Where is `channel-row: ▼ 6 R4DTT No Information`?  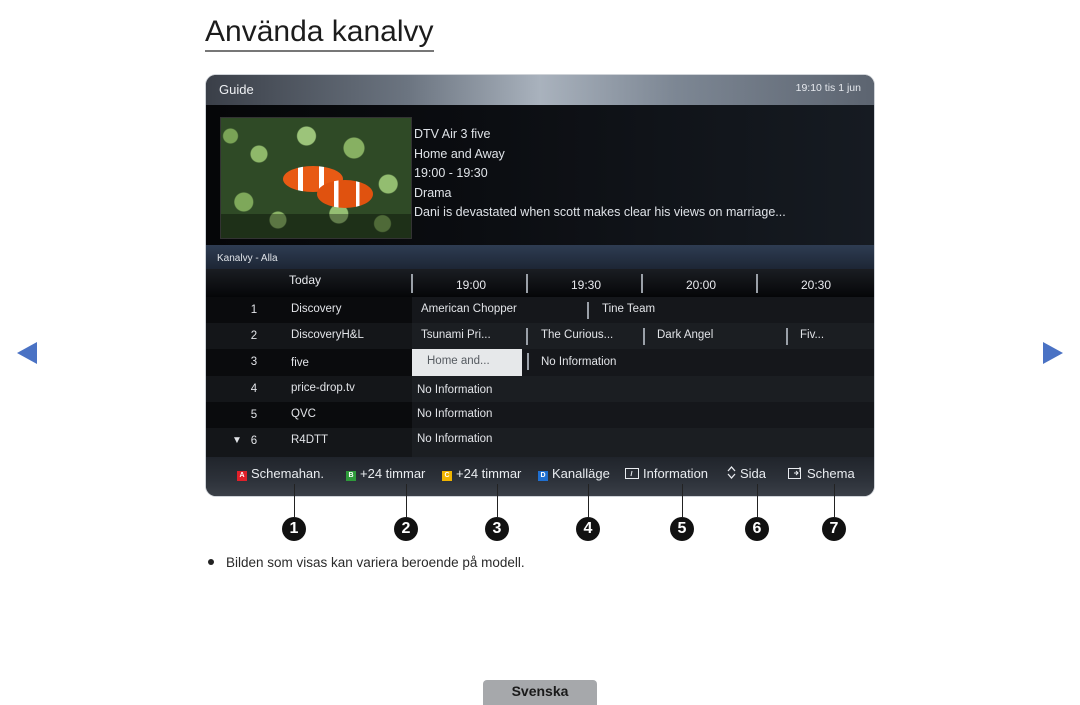 channel-row: ▼ 6 R4DTT No Information is located at coordinates (540, 442).